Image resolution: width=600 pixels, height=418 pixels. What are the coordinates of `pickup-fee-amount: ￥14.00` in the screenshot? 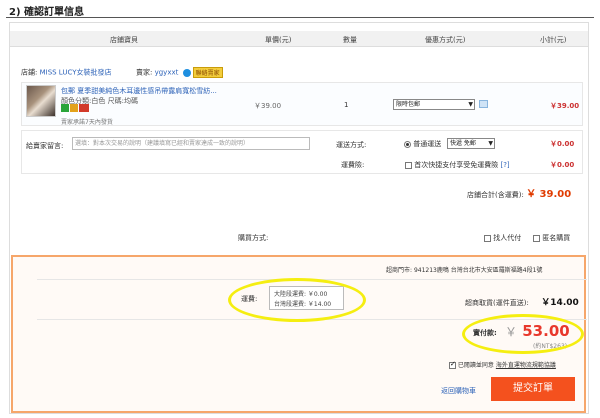 It's located at (560, 303).